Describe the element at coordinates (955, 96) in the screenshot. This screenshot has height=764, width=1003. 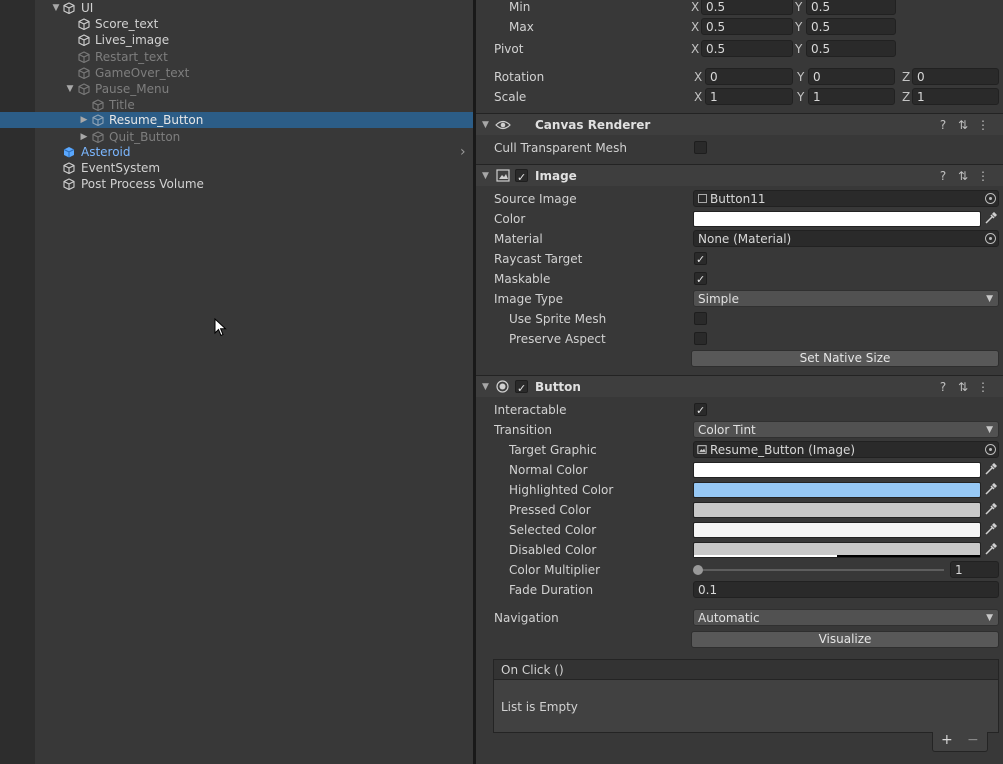
I see `scale-z-field: 1` at that location.